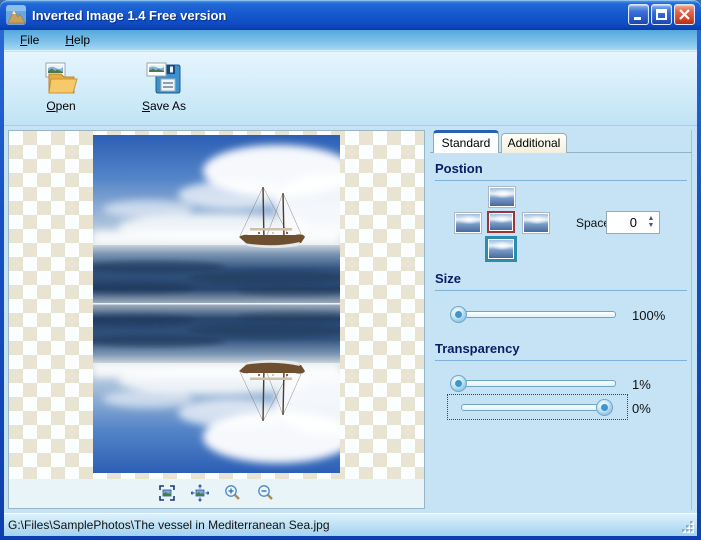 Image resolution: width=701 pixels, height=540 pixels. I want to click on position-heading: Postion, so click(459, 168).